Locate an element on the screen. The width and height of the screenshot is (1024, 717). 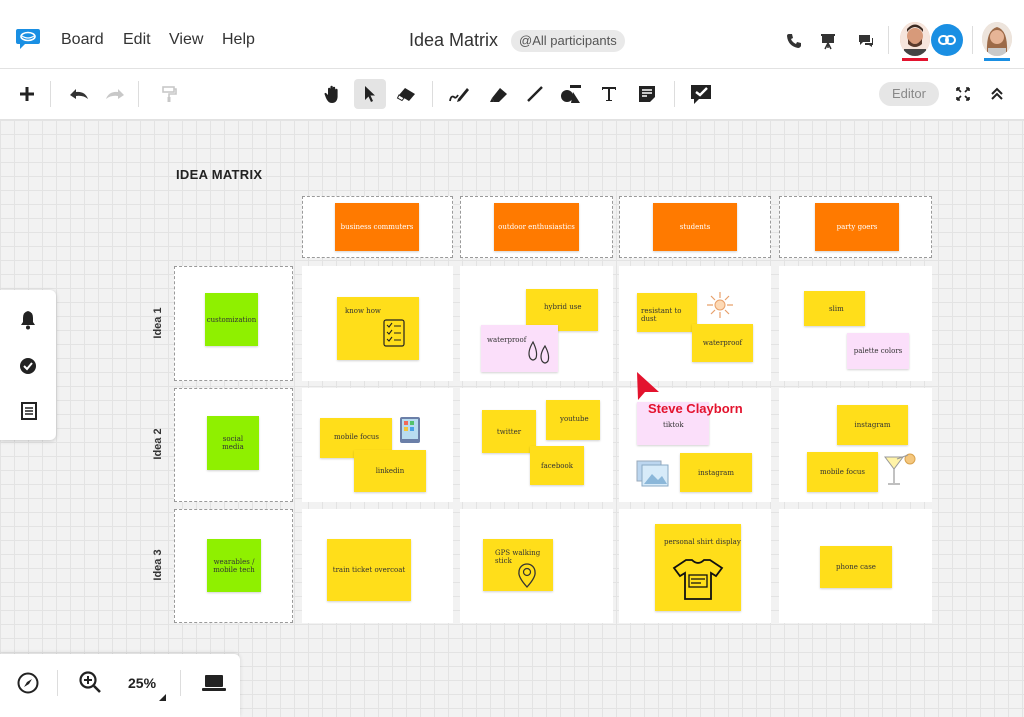
column-header-note: party goers is located at coordinates (857, 227).